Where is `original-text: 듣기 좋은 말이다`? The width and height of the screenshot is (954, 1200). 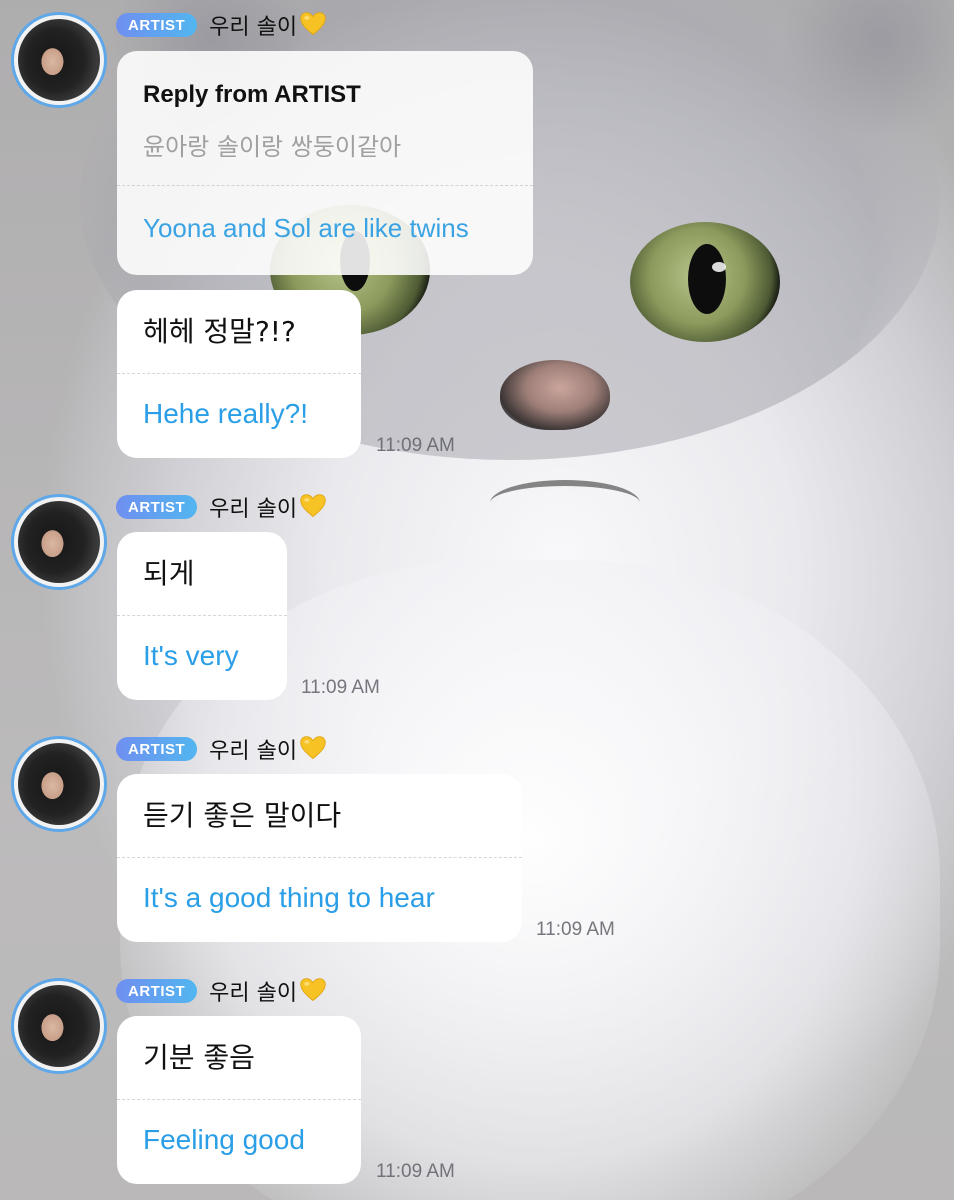 original-text: 듣기 좋은 말이다 is located at coordinates (242, 815).